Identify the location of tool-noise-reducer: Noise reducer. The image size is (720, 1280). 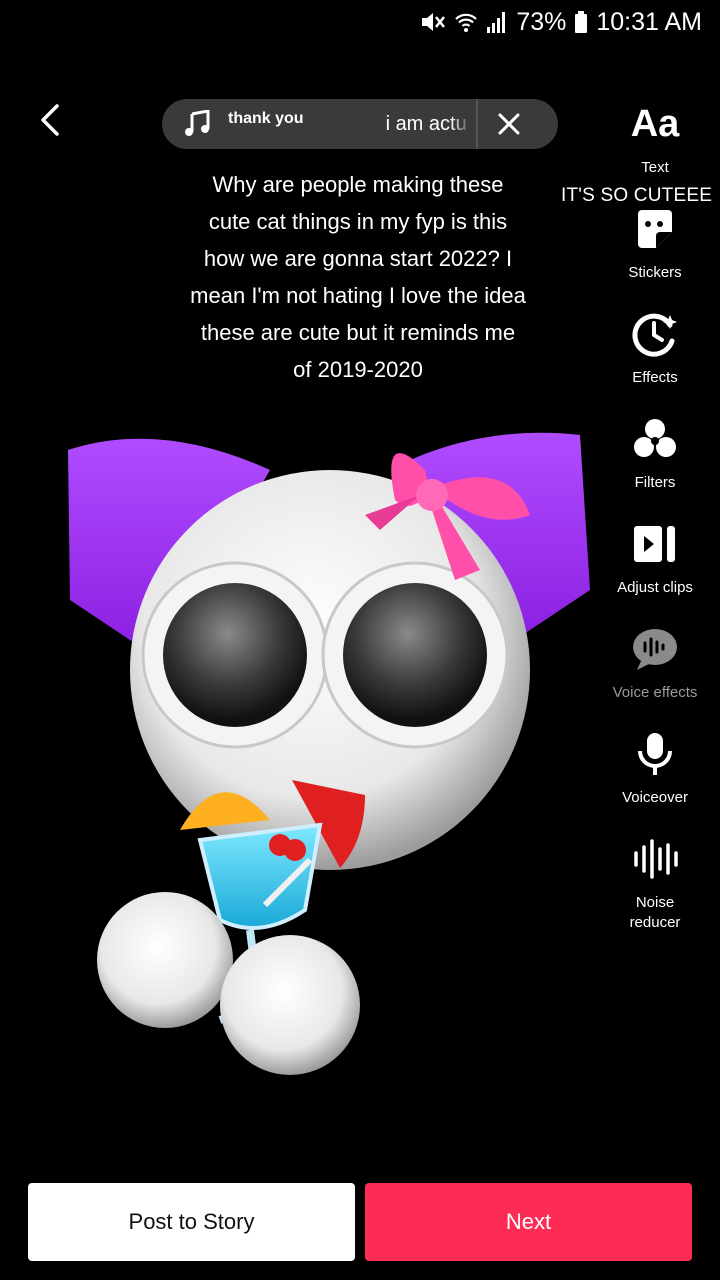
(655, 882).